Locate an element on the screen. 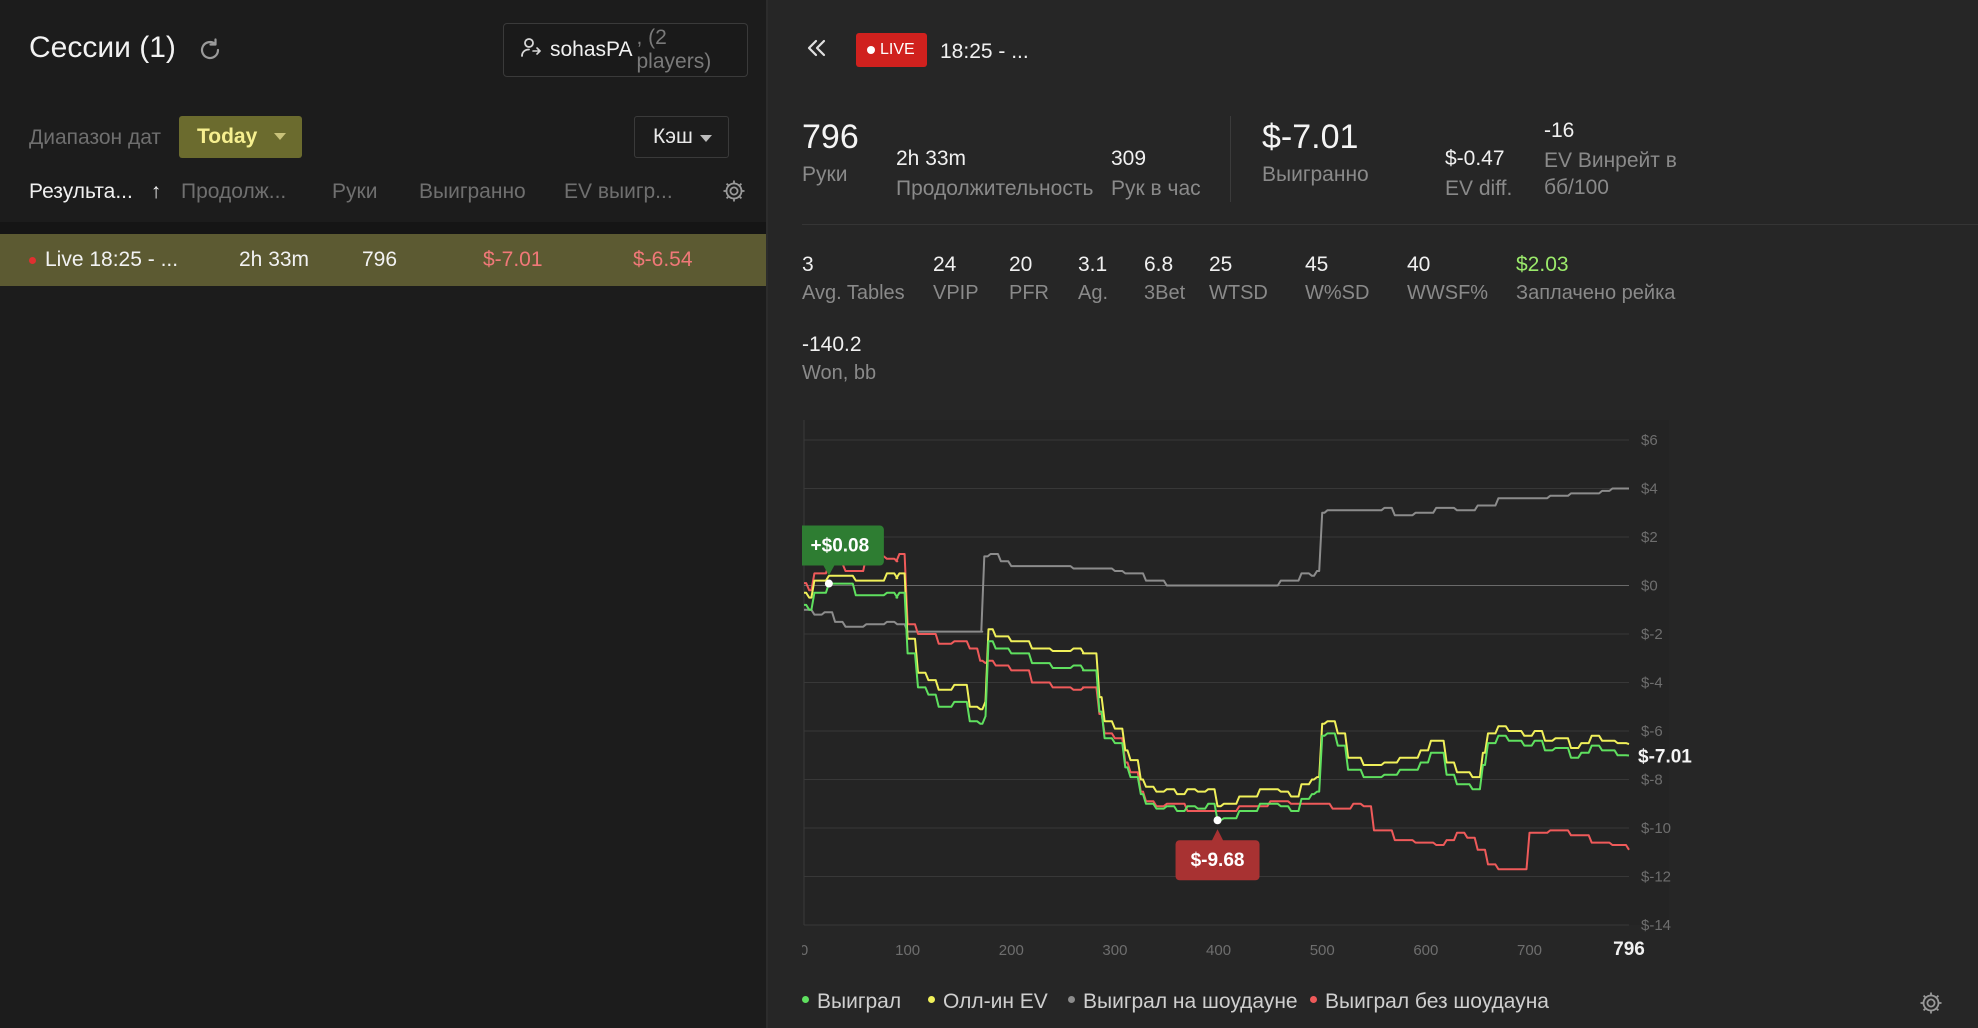 This screenshot has width=1978, height=1028. end-value-label: $-7.01 is located at coordinates (1665, 756).